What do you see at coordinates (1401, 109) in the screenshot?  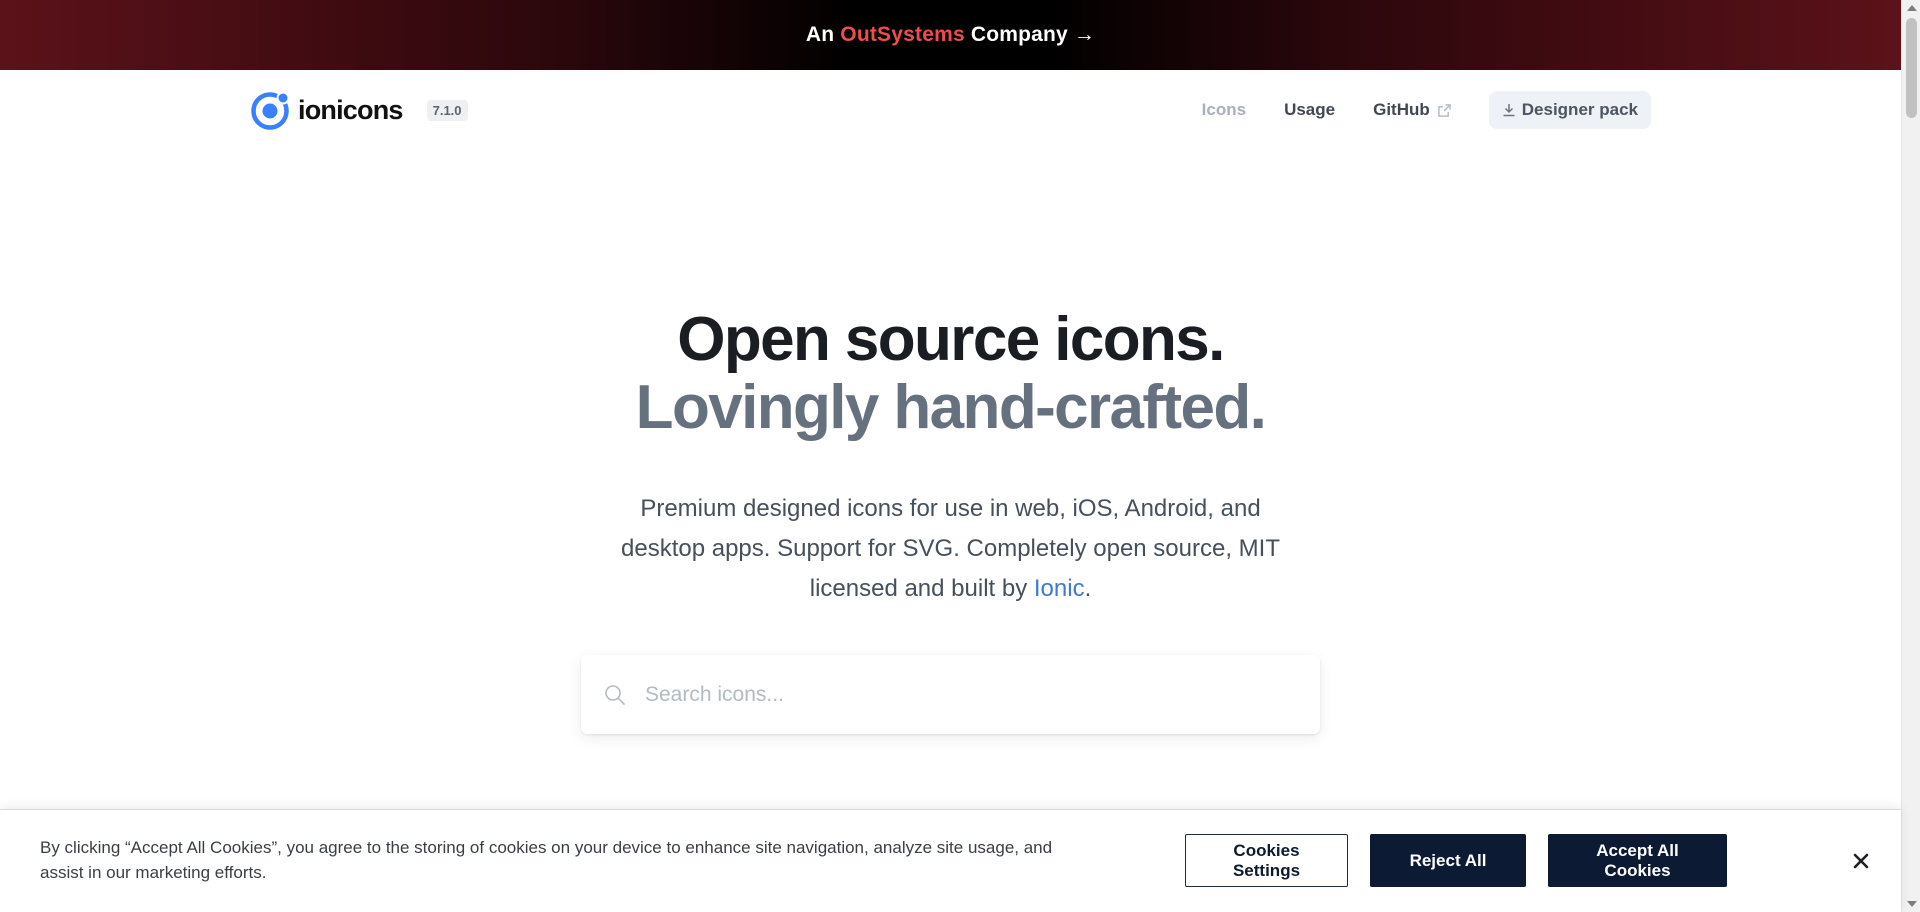 I see `nav-link-github-label: GitHub` at bounding box center [1401, 109].